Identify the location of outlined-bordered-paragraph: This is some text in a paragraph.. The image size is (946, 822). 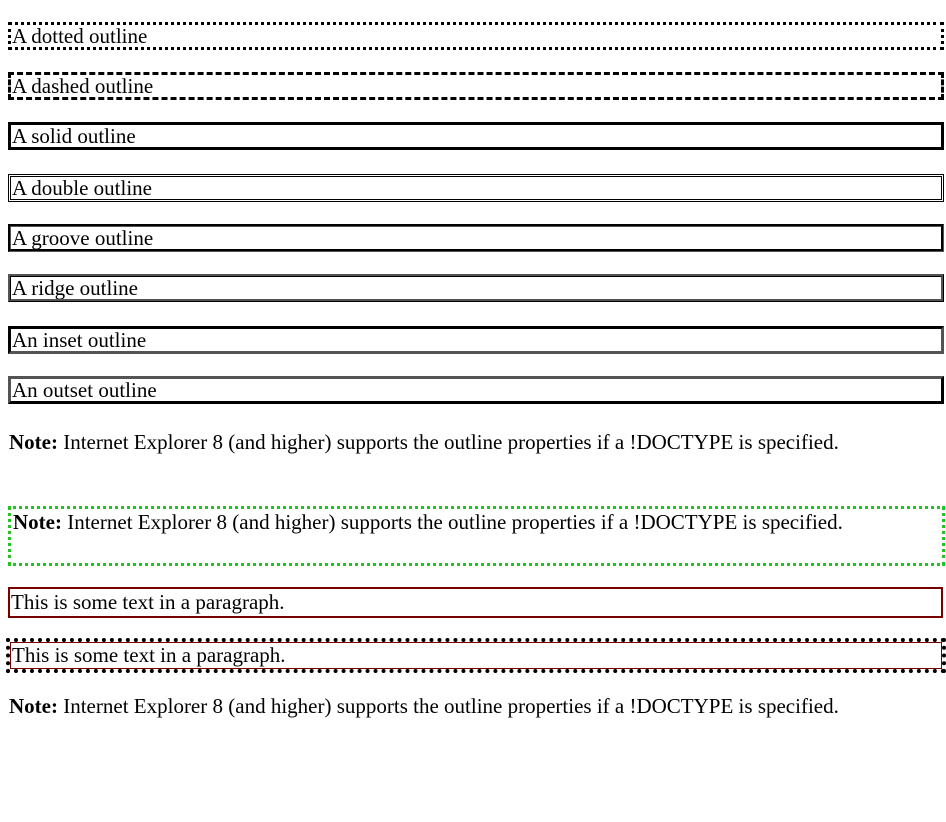
(476, 655).